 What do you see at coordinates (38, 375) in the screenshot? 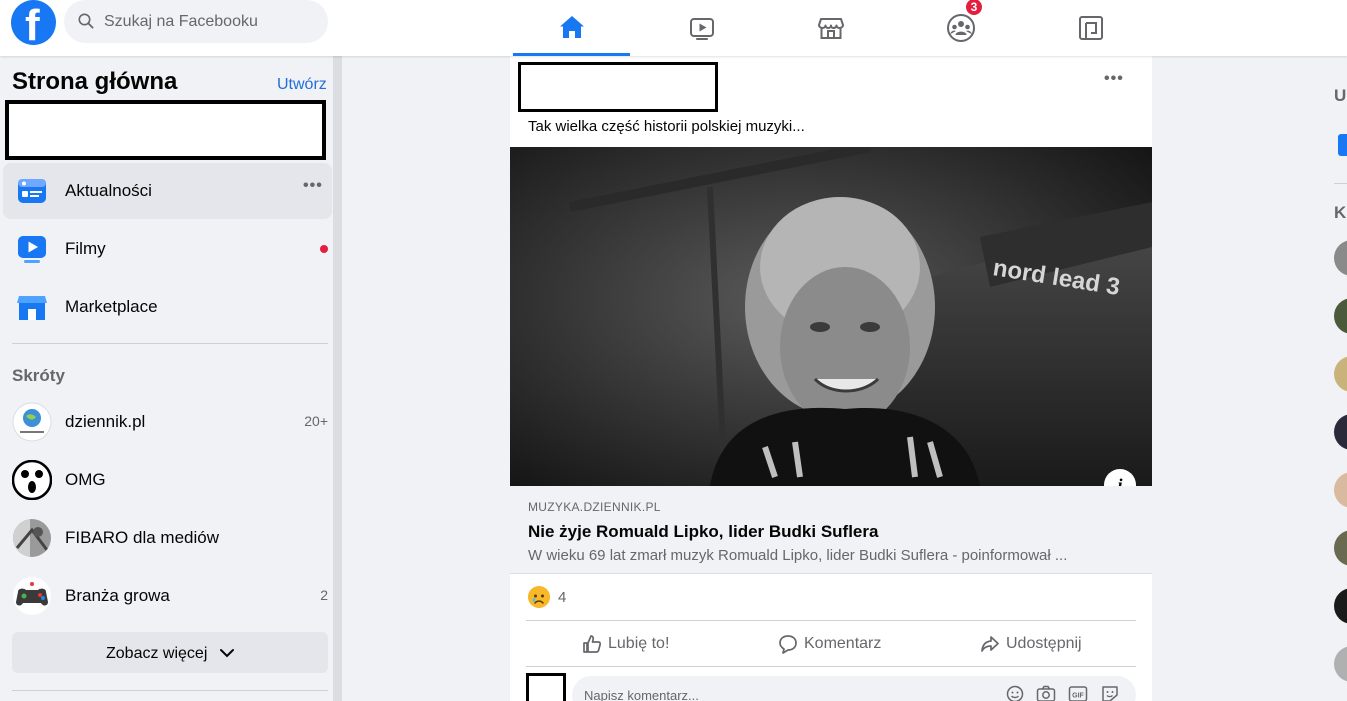
I see `shortcuts-title: Skróty` at bounding box center [38, 375].